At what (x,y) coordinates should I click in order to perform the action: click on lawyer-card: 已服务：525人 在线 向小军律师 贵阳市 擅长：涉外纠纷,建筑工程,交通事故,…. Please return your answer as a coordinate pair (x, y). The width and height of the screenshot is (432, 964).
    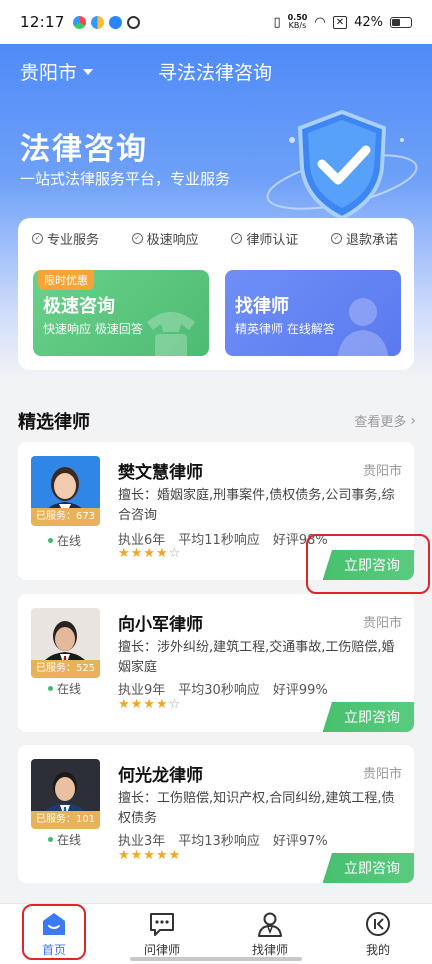
    Looking at the image, I should click on (216, 663).